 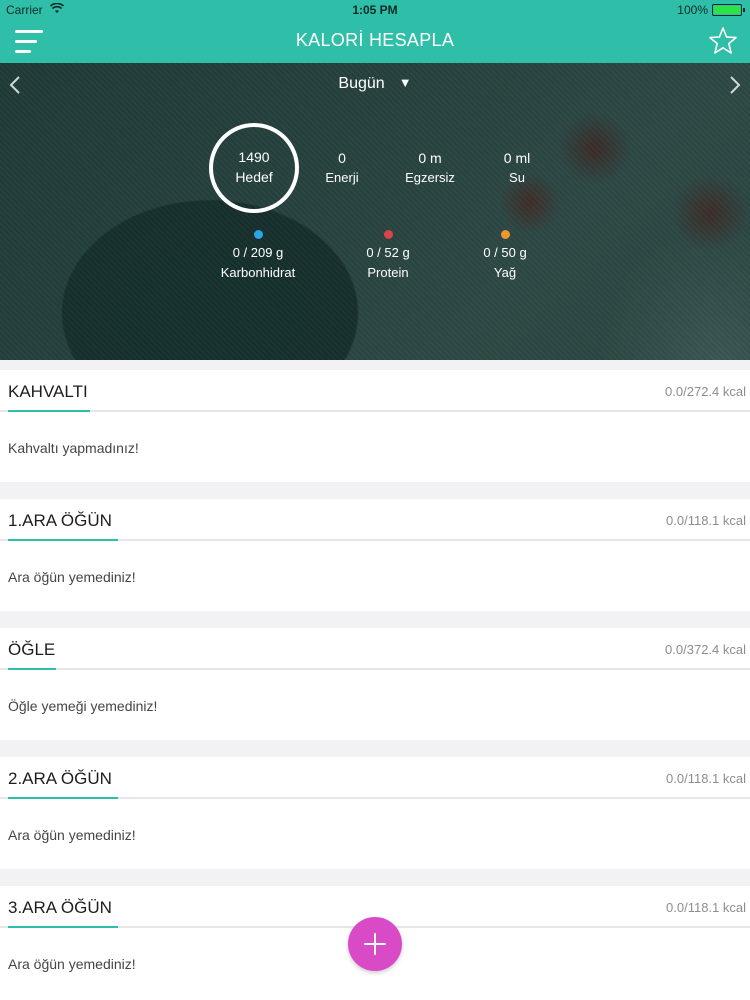 What do you see at coordinates (405, 82) in the screenshot?
I see `caret-down-icon: ▼` at bounding box center [405, 82].